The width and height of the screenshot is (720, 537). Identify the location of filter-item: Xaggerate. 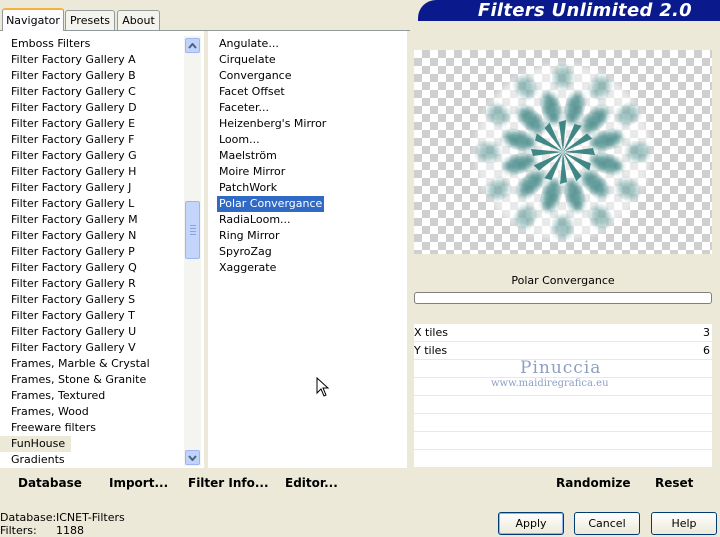
(309, 268).